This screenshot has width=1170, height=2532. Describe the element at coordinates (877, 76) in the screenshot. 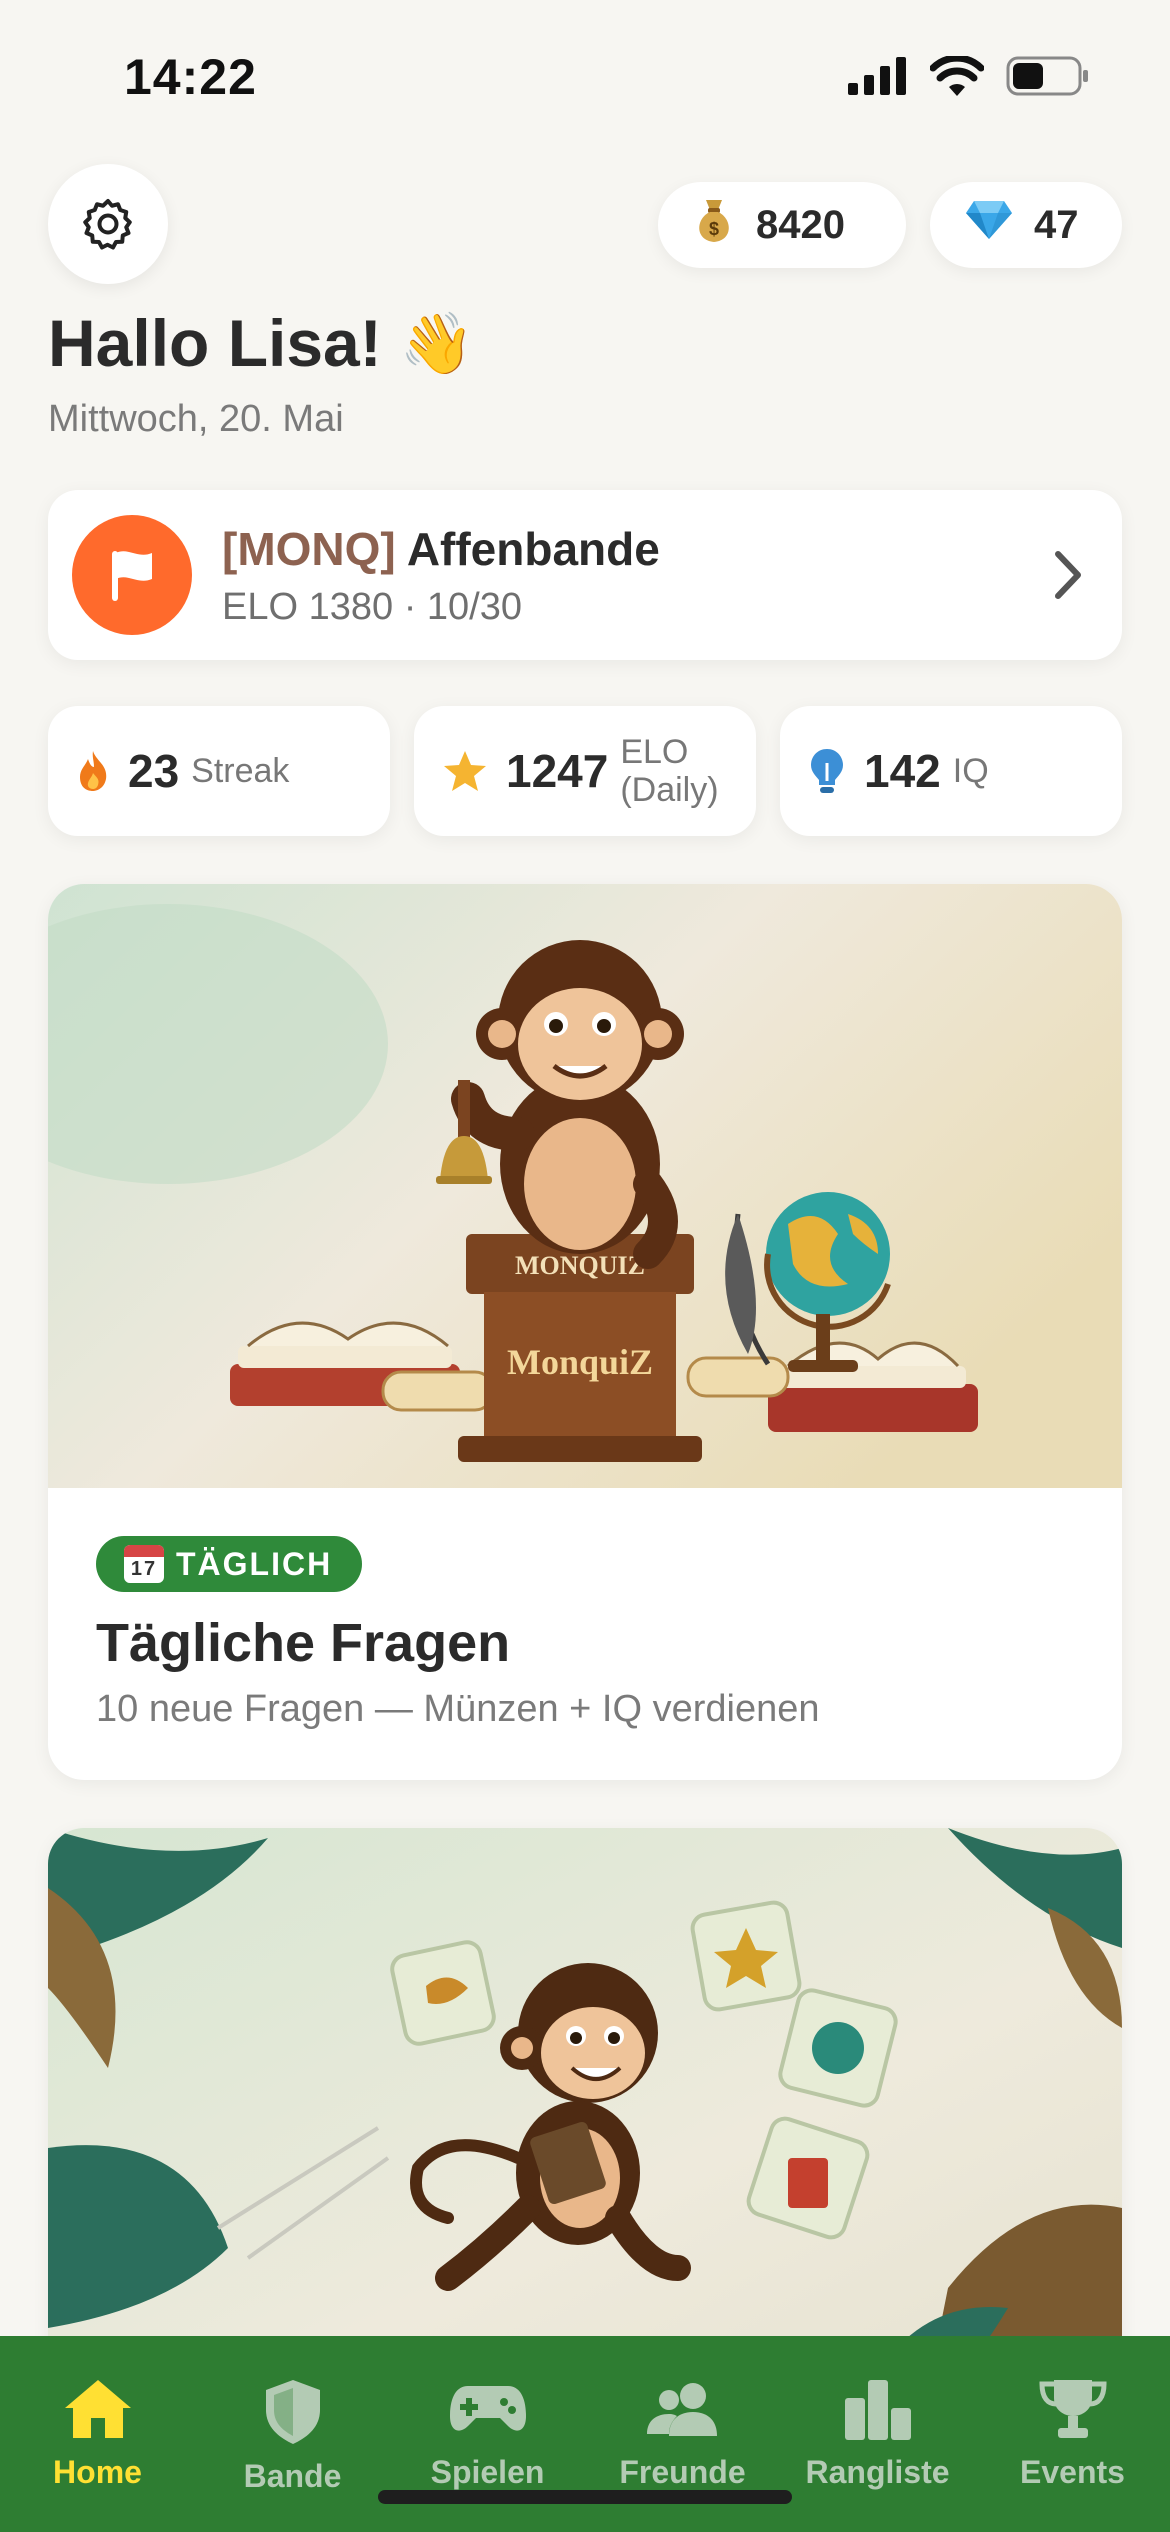

I see `cellular-signal-icon` at that location.